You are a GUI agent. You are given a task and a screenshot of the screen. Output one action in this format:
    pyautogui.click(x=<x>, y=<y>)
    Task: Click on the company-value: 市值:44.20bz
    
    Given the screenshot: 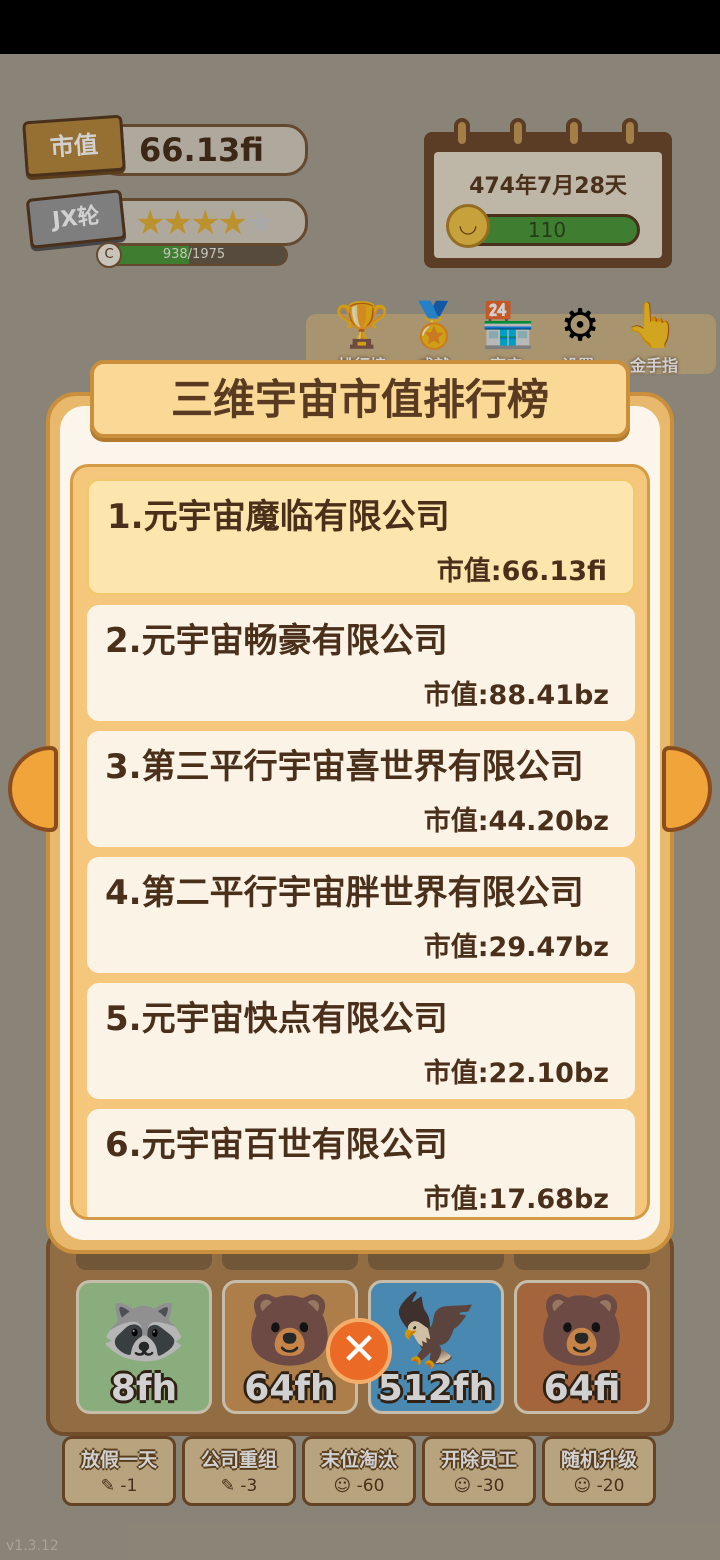 What is the action you would take?
    pyautogui.click(x=516, y=821)
    